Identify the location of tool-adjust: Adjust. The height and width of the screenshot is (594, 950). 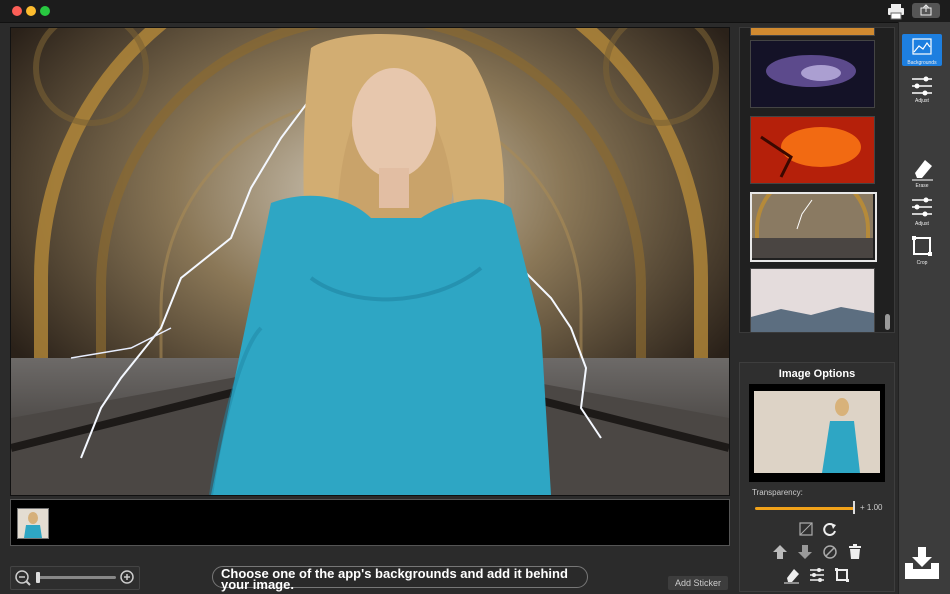
(924, 215).